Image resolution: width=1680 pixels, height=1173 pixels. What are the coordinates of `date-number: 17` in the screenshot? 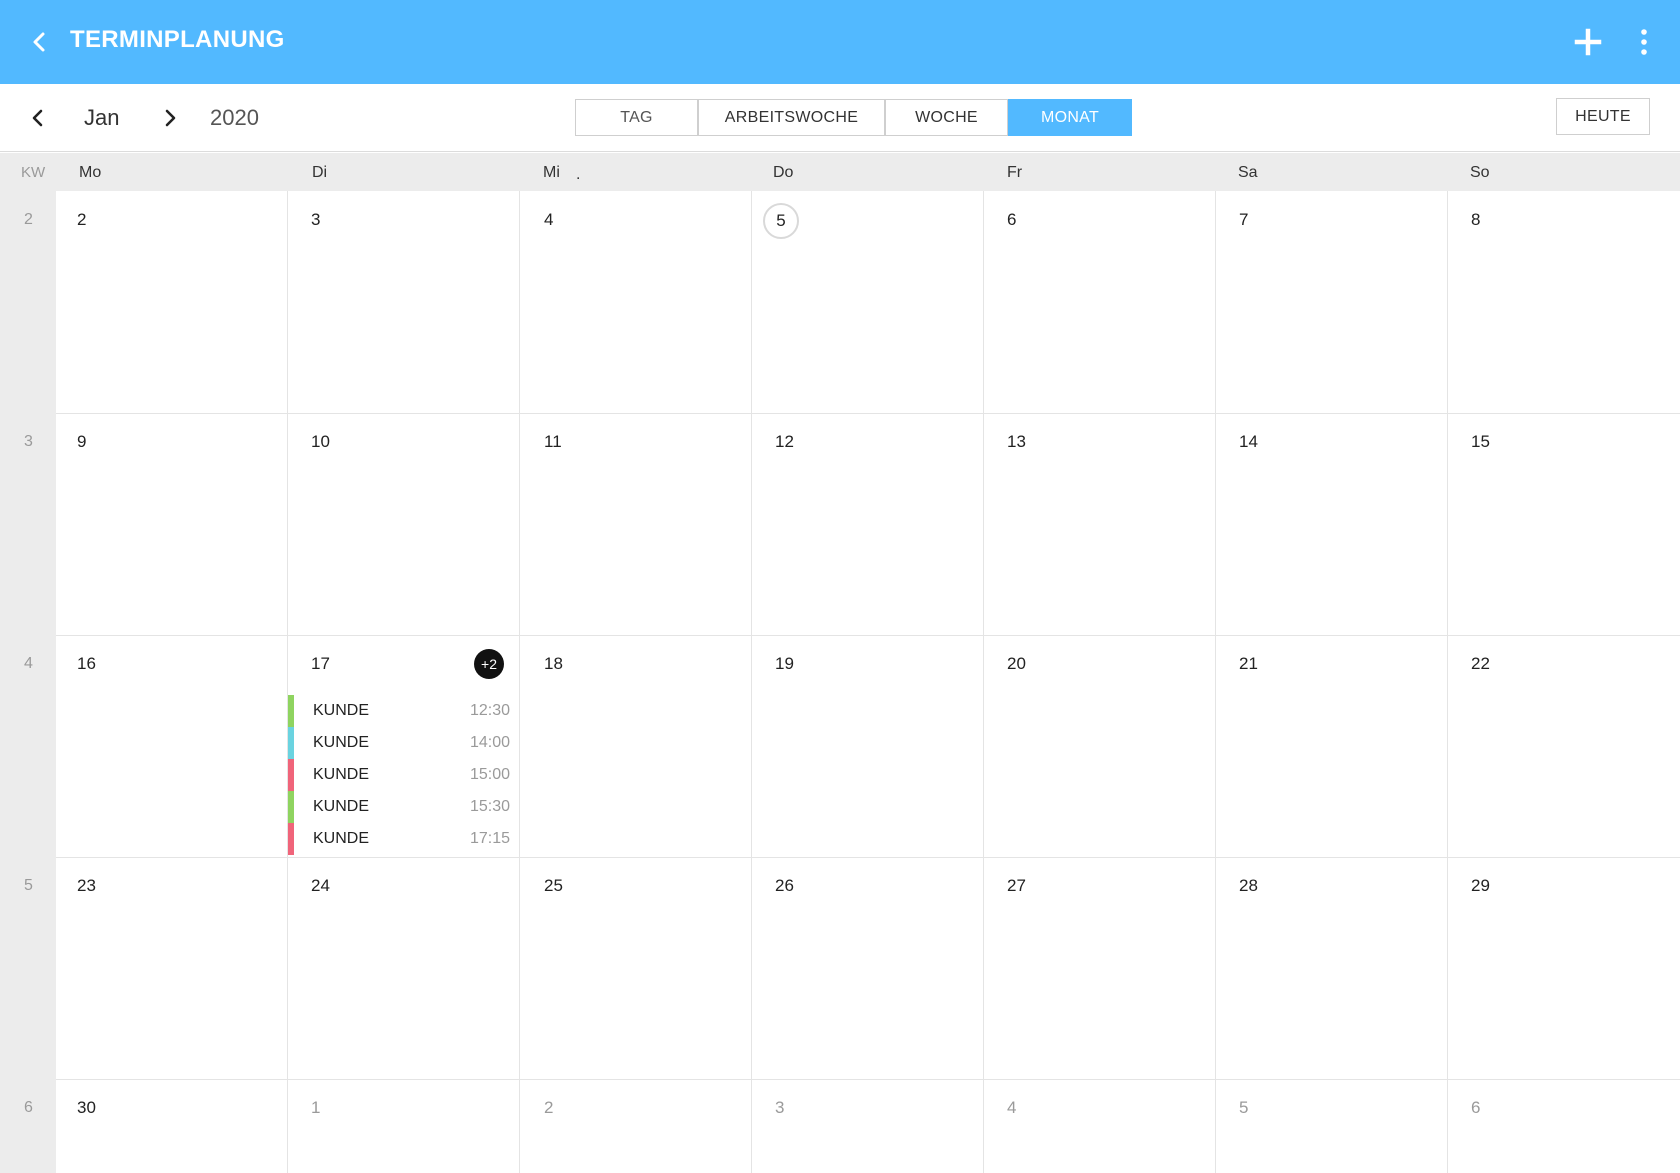 It's located at (320, 664).